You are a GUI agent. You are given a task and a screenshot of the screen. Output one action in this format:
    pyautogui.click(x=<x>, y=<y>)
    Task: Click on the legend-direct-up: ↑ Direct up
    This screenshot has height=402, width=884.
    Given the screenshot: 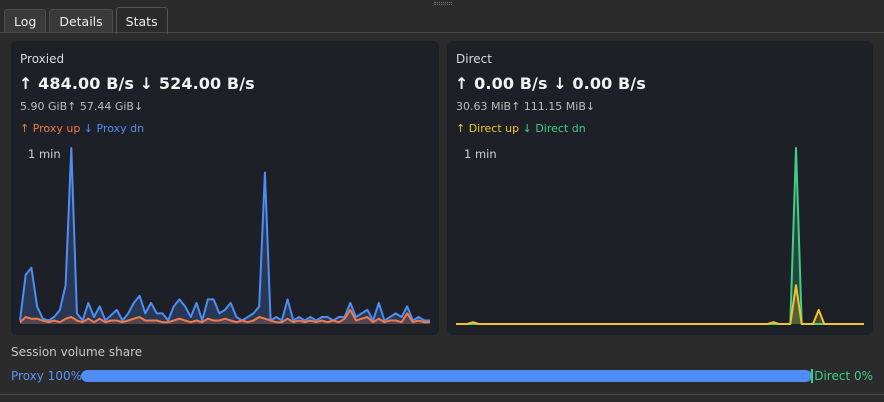 What is the action you would take?
    pyautogui.click(x=488, y=128)
    